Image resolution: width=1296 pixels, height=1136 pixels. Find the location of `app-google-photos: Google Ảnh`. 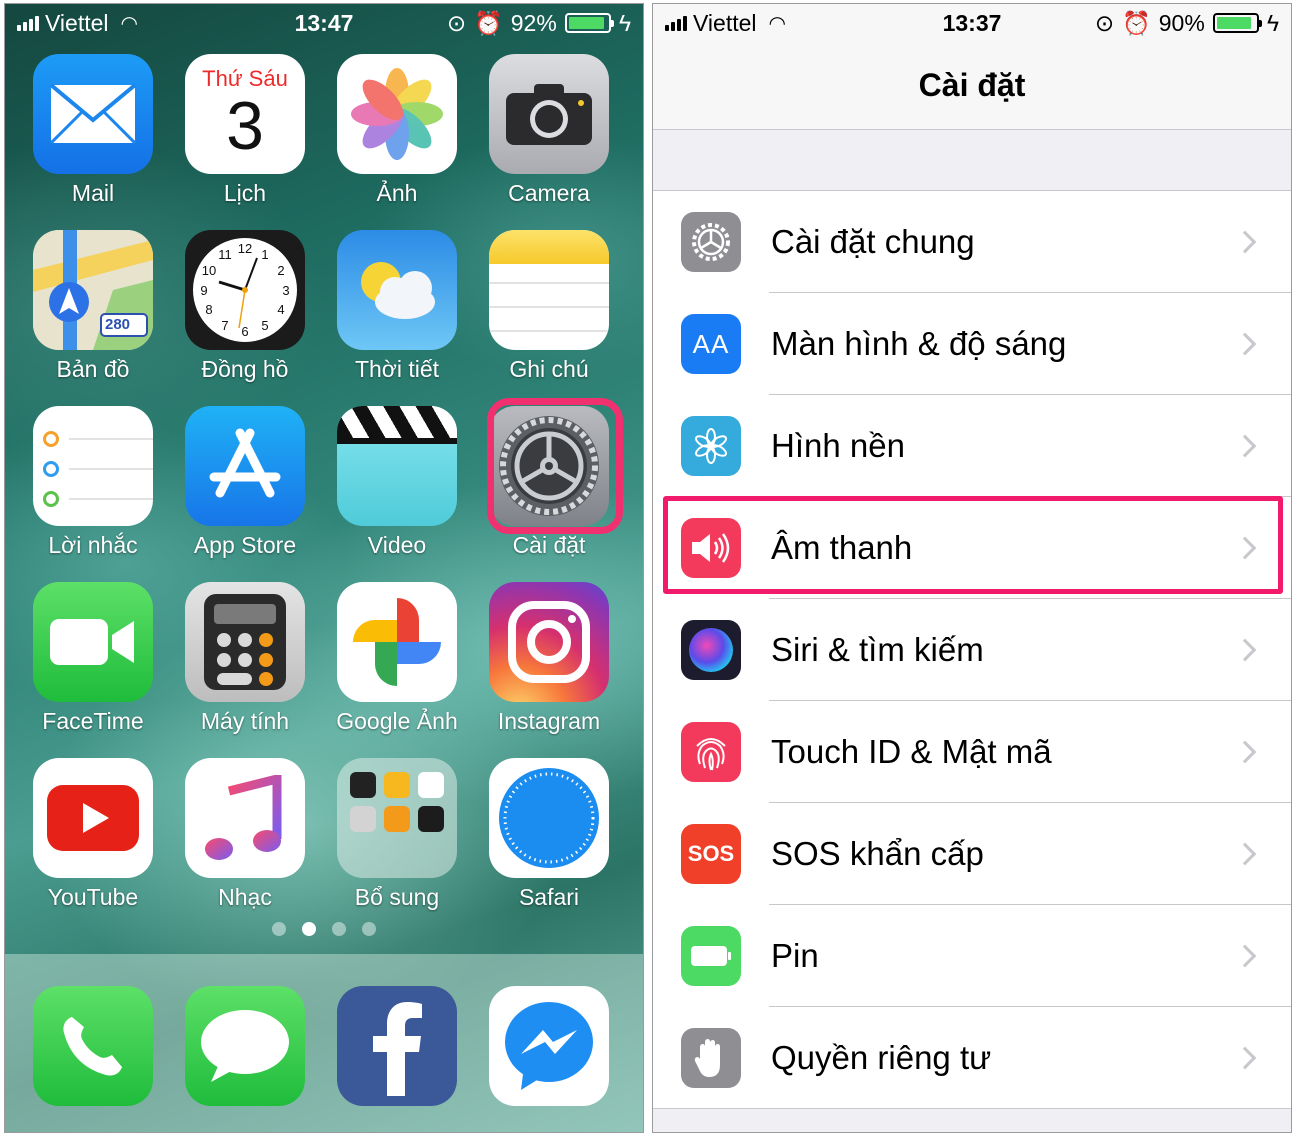

app-google-photos: Google Ảnh is located at coordinates (397, 658).